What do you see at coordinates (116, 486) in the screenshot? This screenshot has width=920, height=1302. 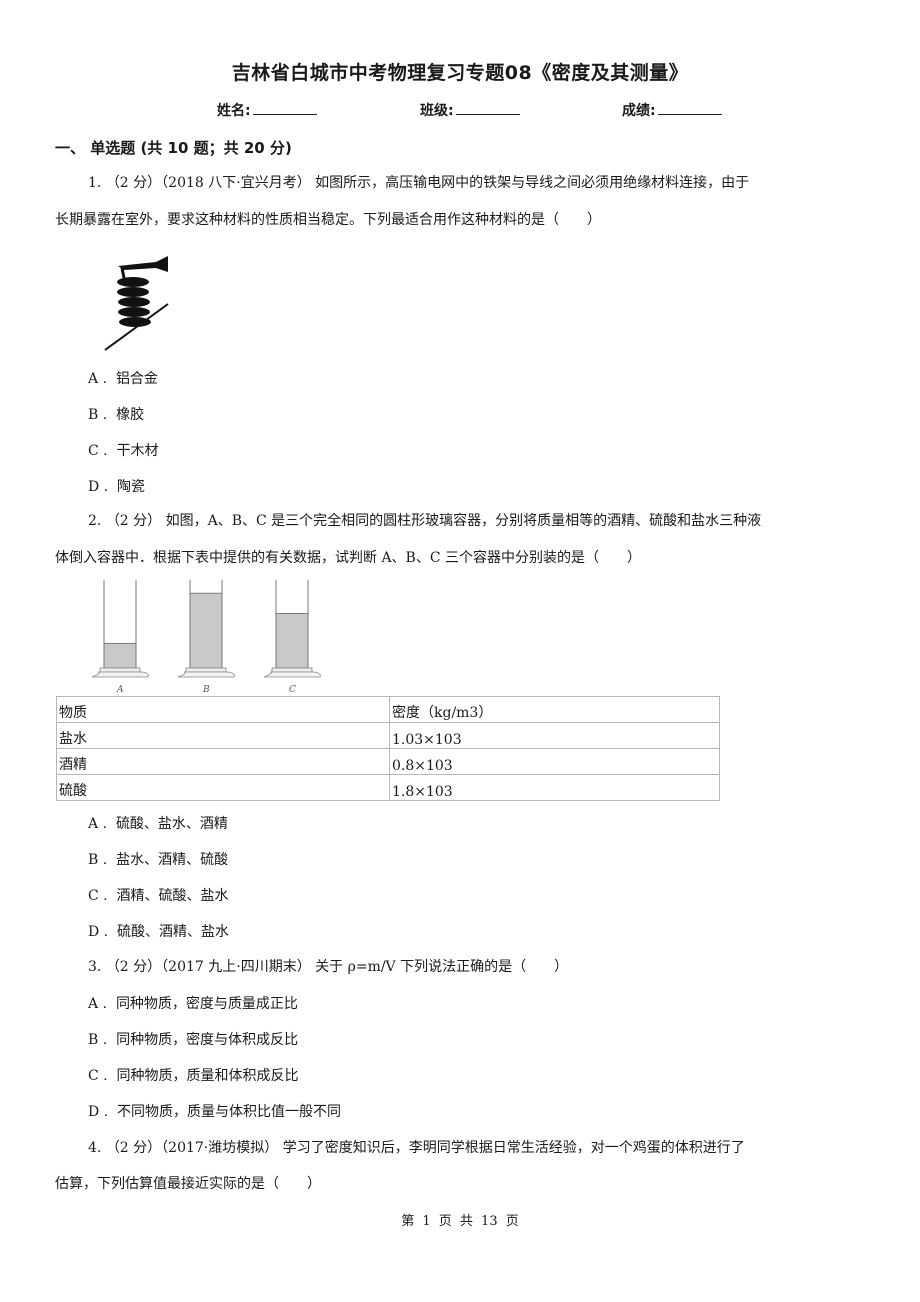 I see `question-1-option-d: D . 陶瓷` at bounding box center [116, 486].